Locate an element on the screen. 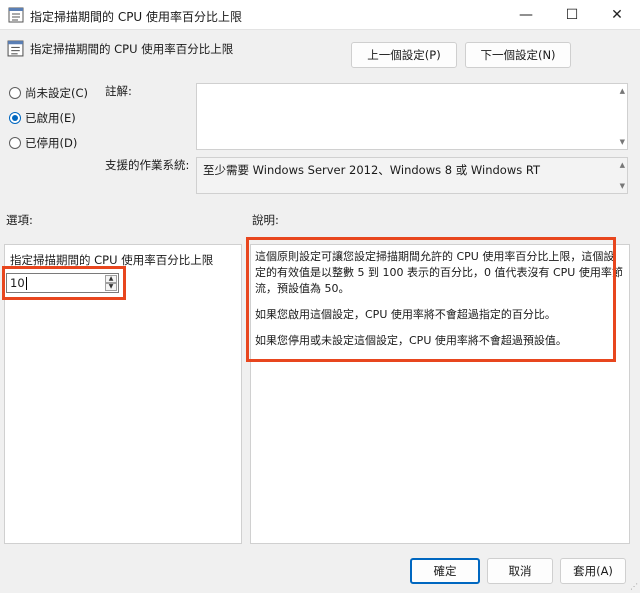 The height and width of the screenshot is (593, 640). previous-setting-button: 上一個設定(P) is located at coordinates (404, 55).